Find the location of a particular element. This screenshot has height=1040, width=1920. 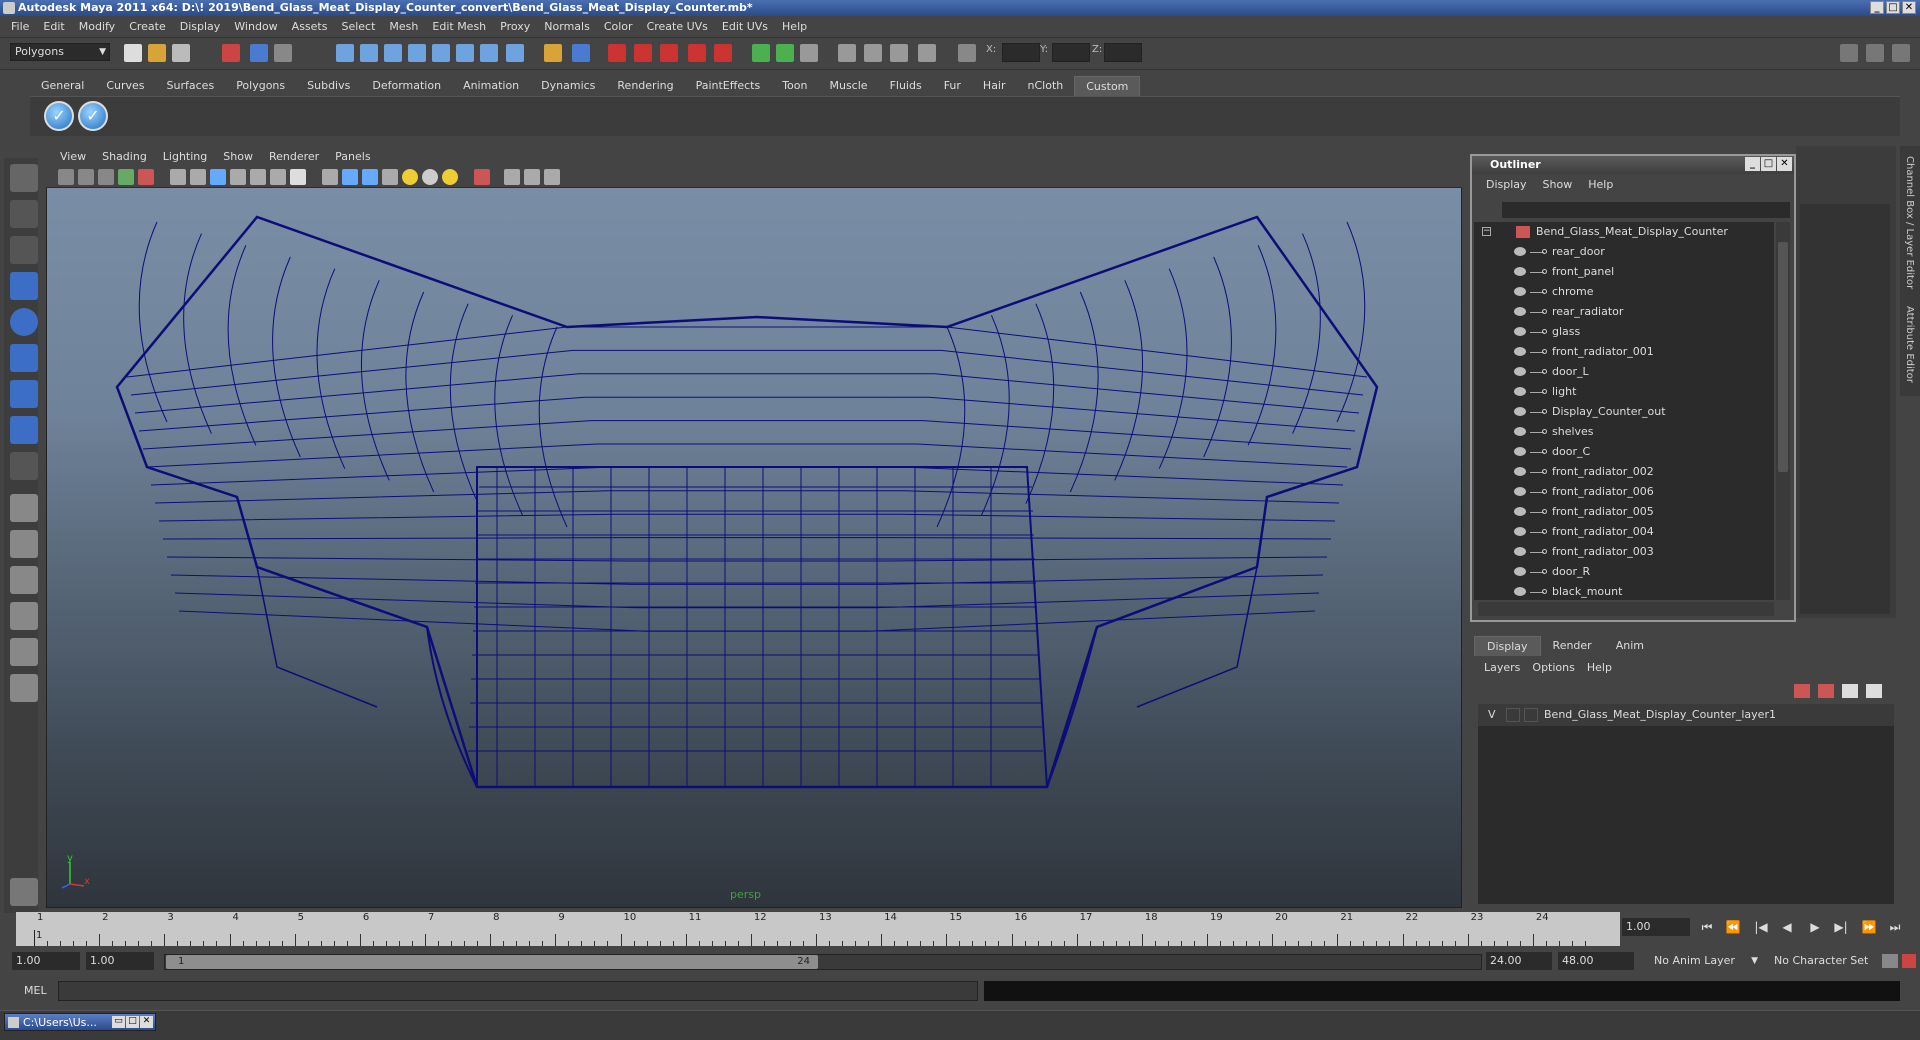

show-tool-settings-icon is located at coordinates (1875, 53).